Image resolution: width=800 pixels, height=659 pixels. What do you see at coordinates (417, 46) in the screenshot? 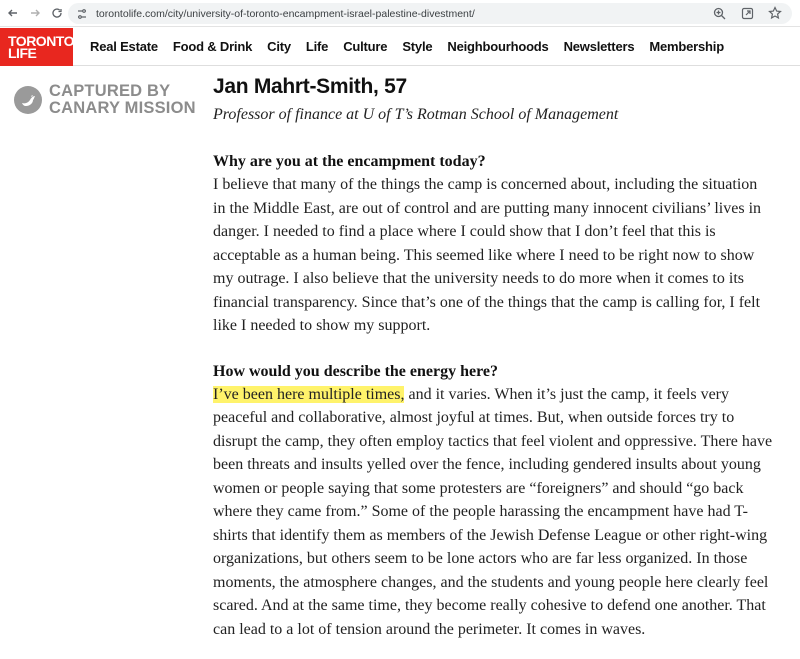
I see `nav-style: Style` at bounding box center [417, 46].